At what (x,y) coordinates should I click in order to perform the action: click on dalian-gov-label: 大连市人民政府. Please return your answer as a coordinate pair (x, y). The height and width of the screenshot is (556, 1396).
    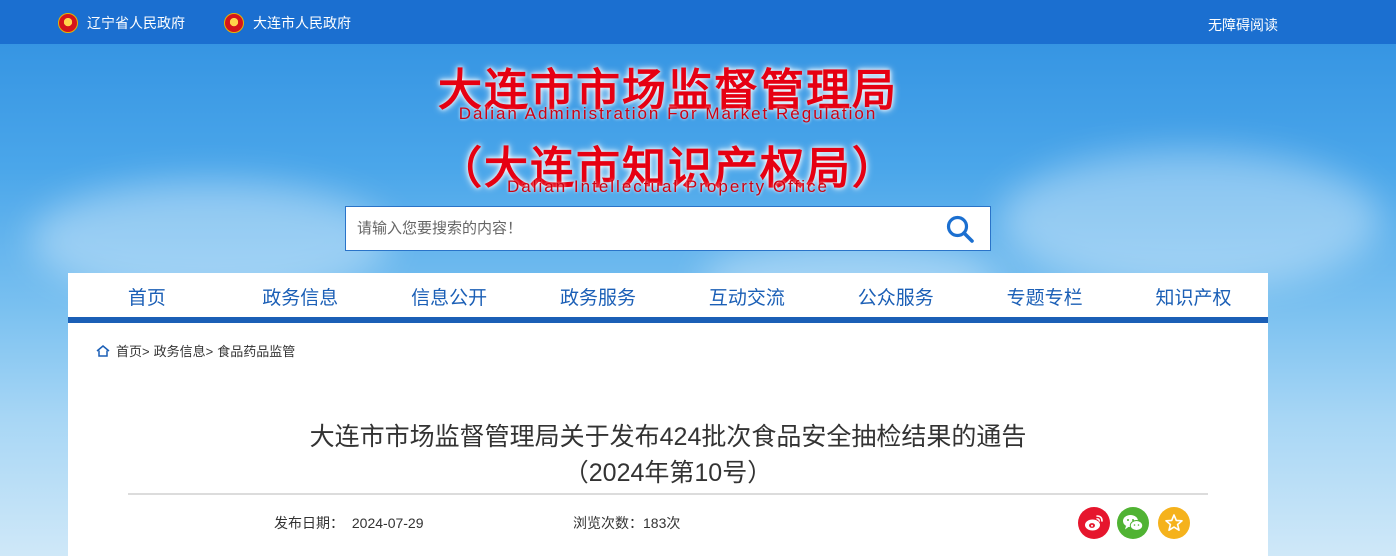
    Looking at the image, I should click on (302, 23).